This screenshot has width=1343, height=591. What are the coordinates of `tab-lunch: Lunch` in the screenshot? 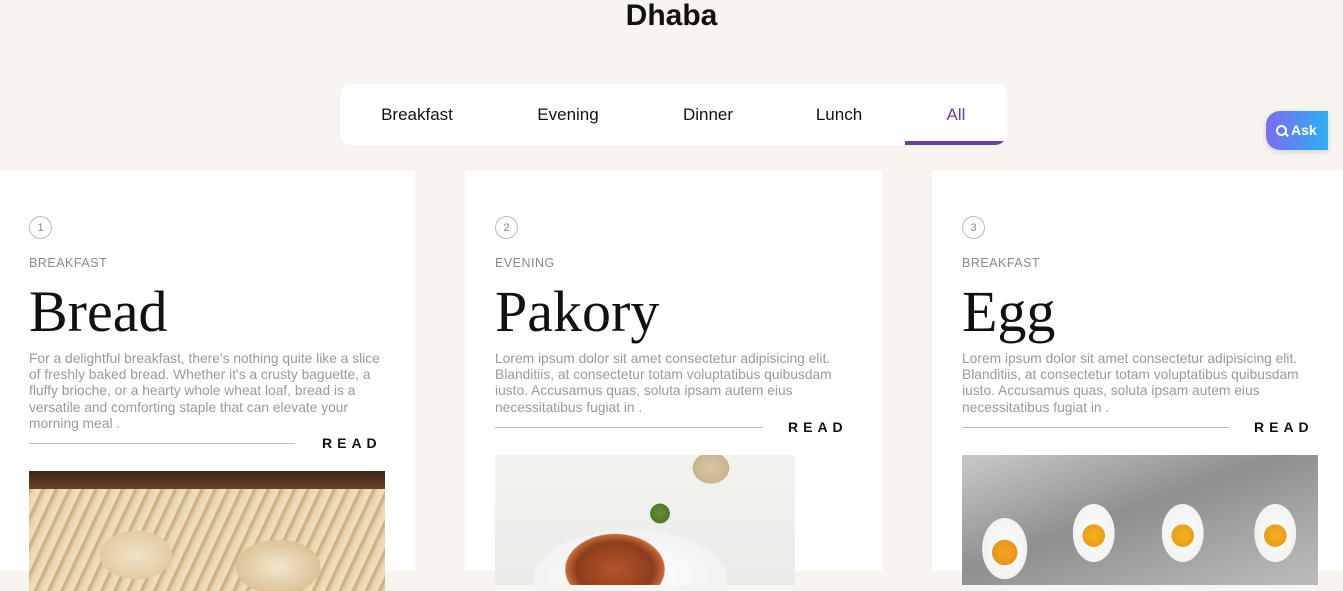 It's located at (839, 114).